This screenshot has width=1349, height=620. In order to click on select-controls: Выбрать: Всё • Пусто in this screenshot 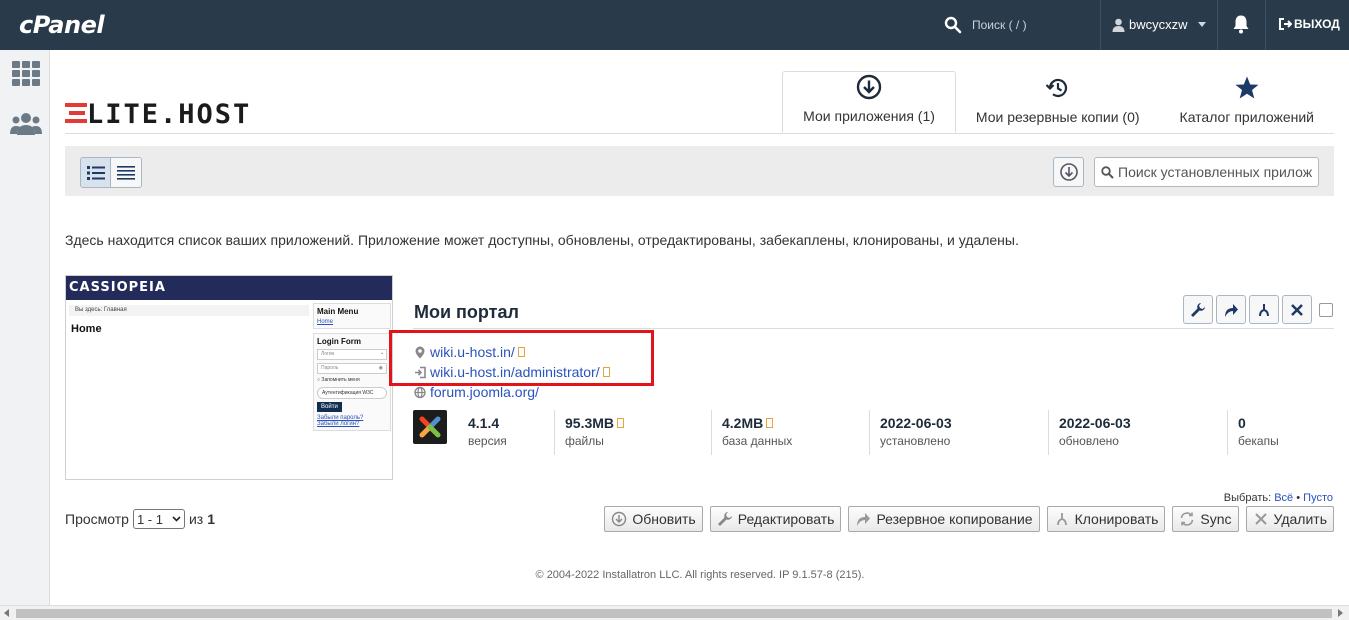, I will do `click(1278, 498)`.